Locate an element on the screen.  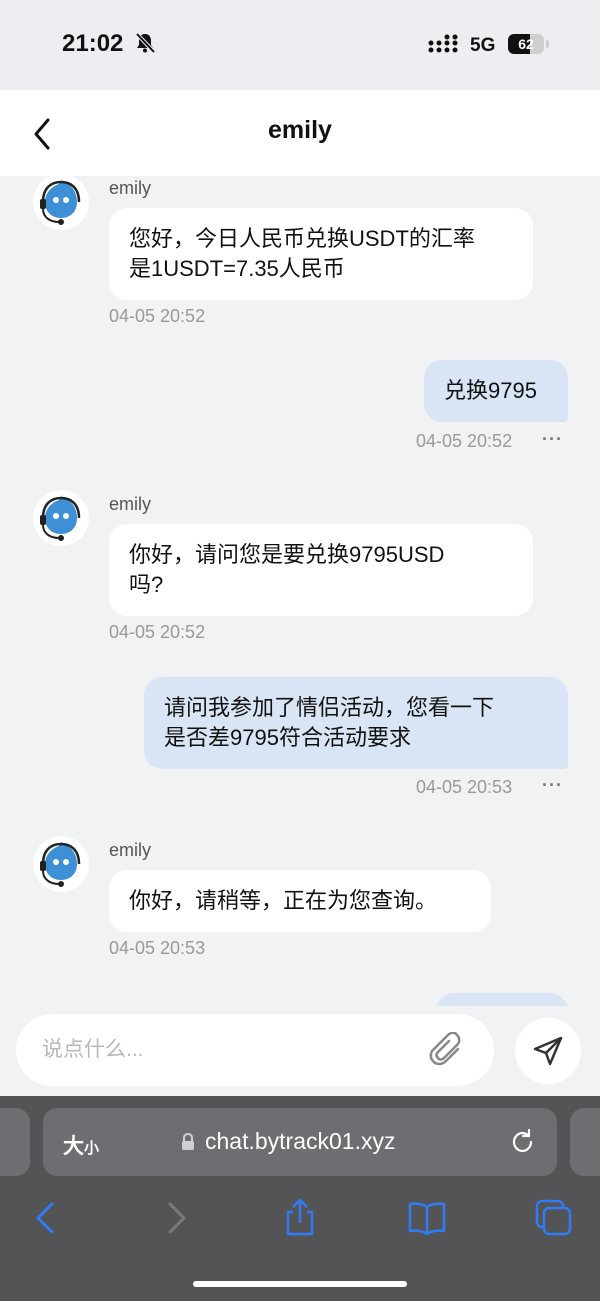
address-bar: 大小 chat.bytrack01.xyz is located at coordinates (300, 1142).